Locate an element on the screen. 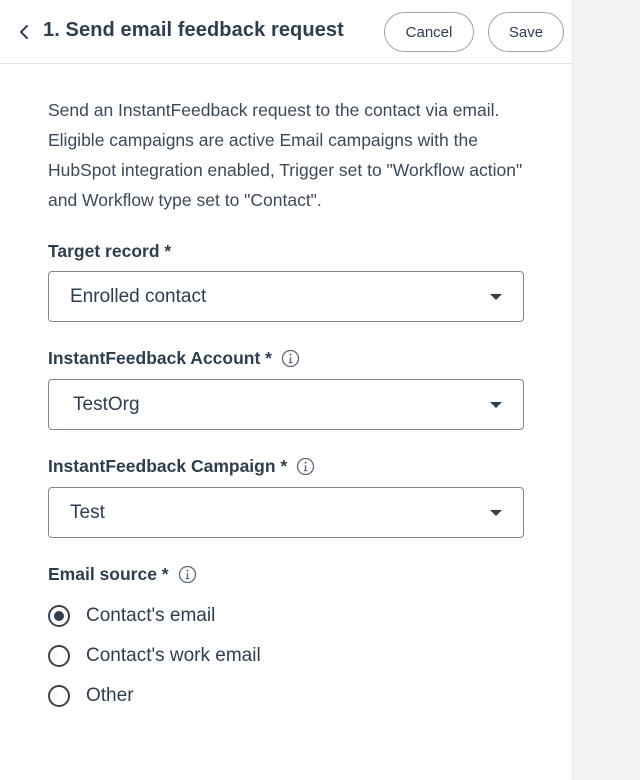  target-record-select: Enrolled contact is located at coordinates (286, 296).